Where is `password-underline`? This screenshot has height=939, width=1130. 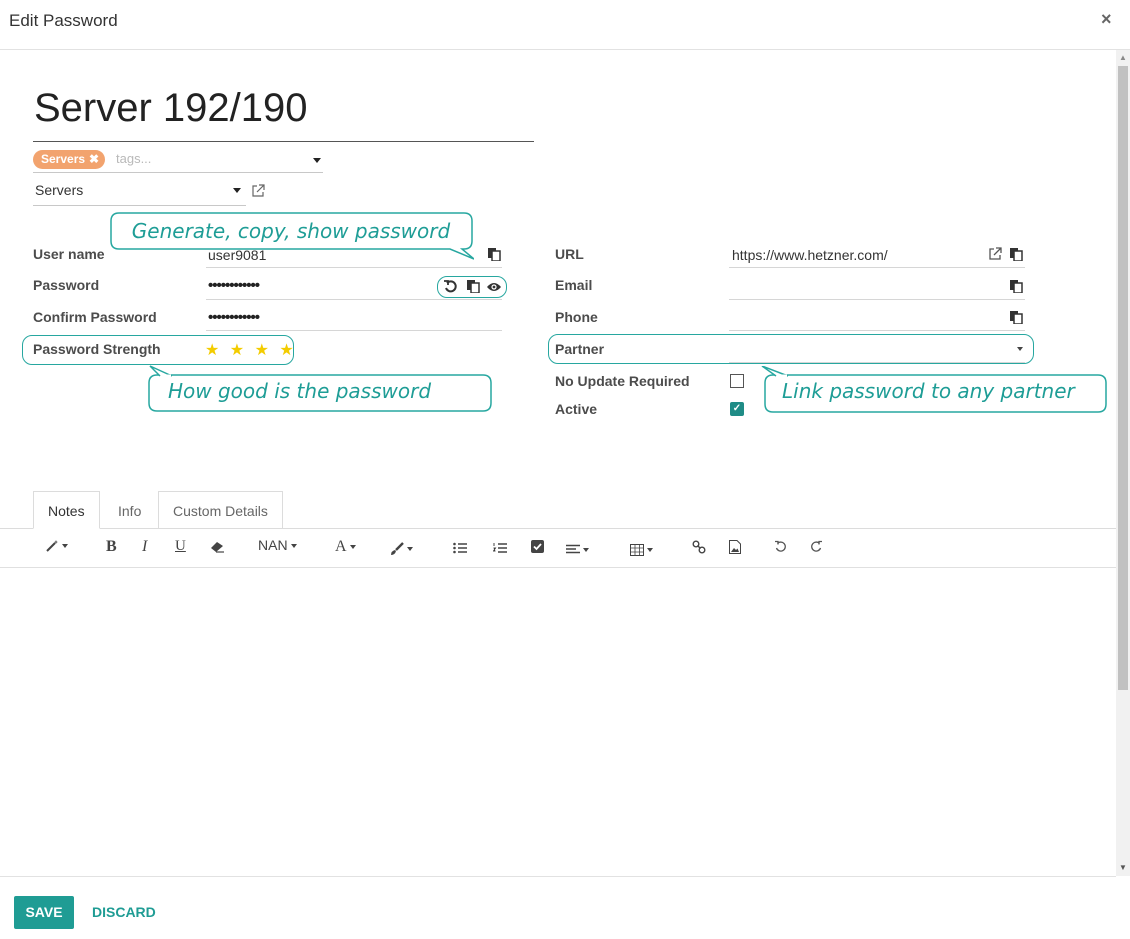 password-underline is located at coordinates (354, 299).